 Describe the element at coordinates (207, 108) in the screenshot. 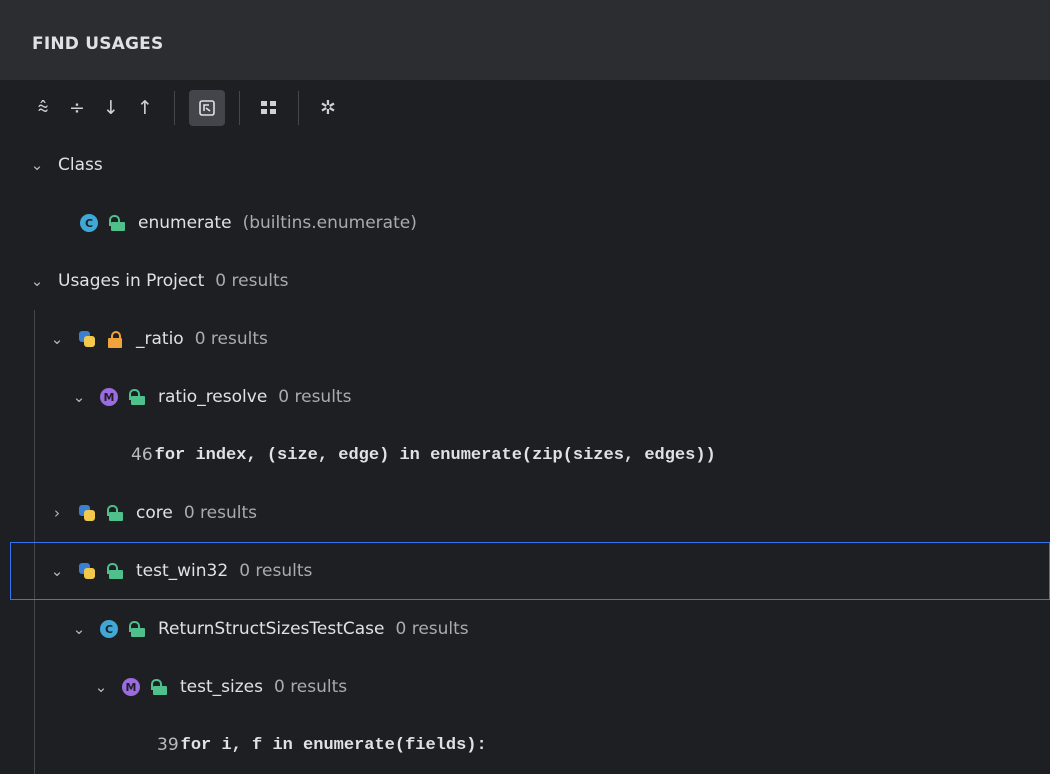

I see `group-by-icon` at that location.